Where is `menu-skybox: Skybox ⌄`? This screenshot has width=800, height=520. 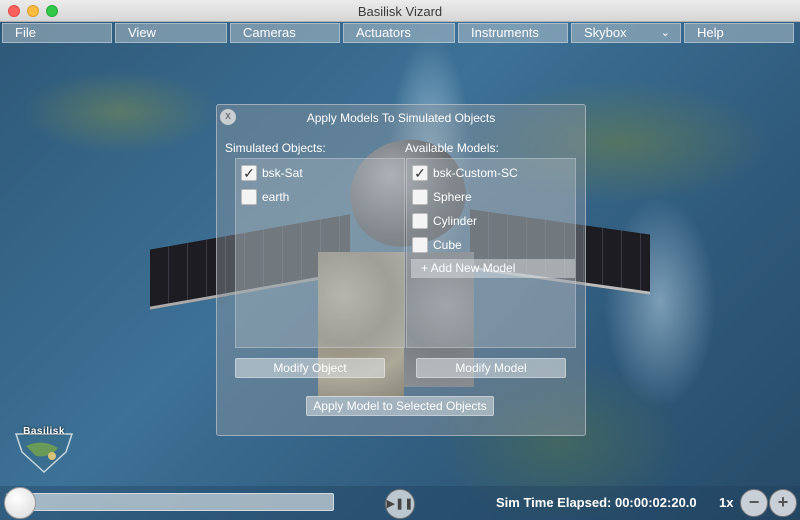
menu-skybox: Skybox ⌄ is located at coordinates (626, 33).